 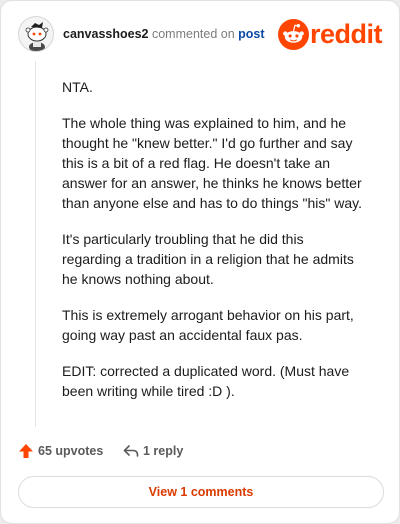 What do you see at coordinates (193, 34) in the screenshot?
I see `action-text: commented on` at bounding box center [193, 34].